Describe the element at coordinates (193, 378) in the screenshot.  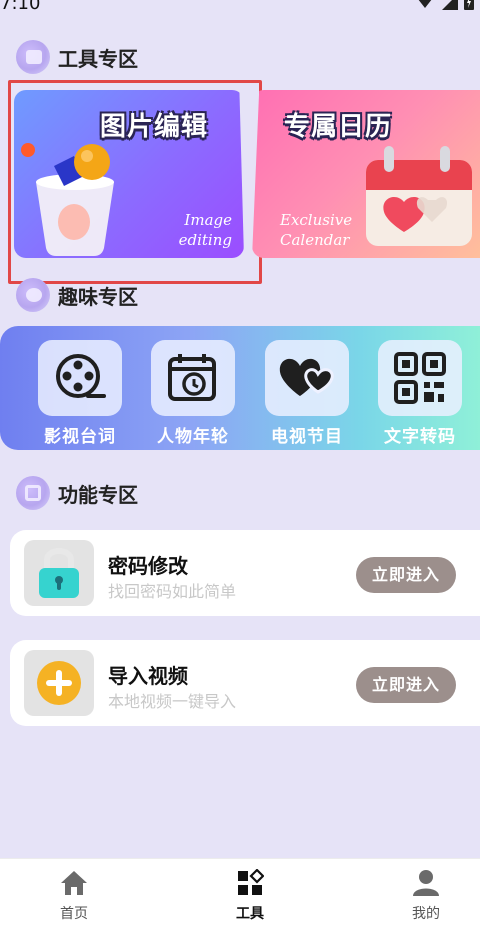
I see `calendar-clock-icon` at that location.